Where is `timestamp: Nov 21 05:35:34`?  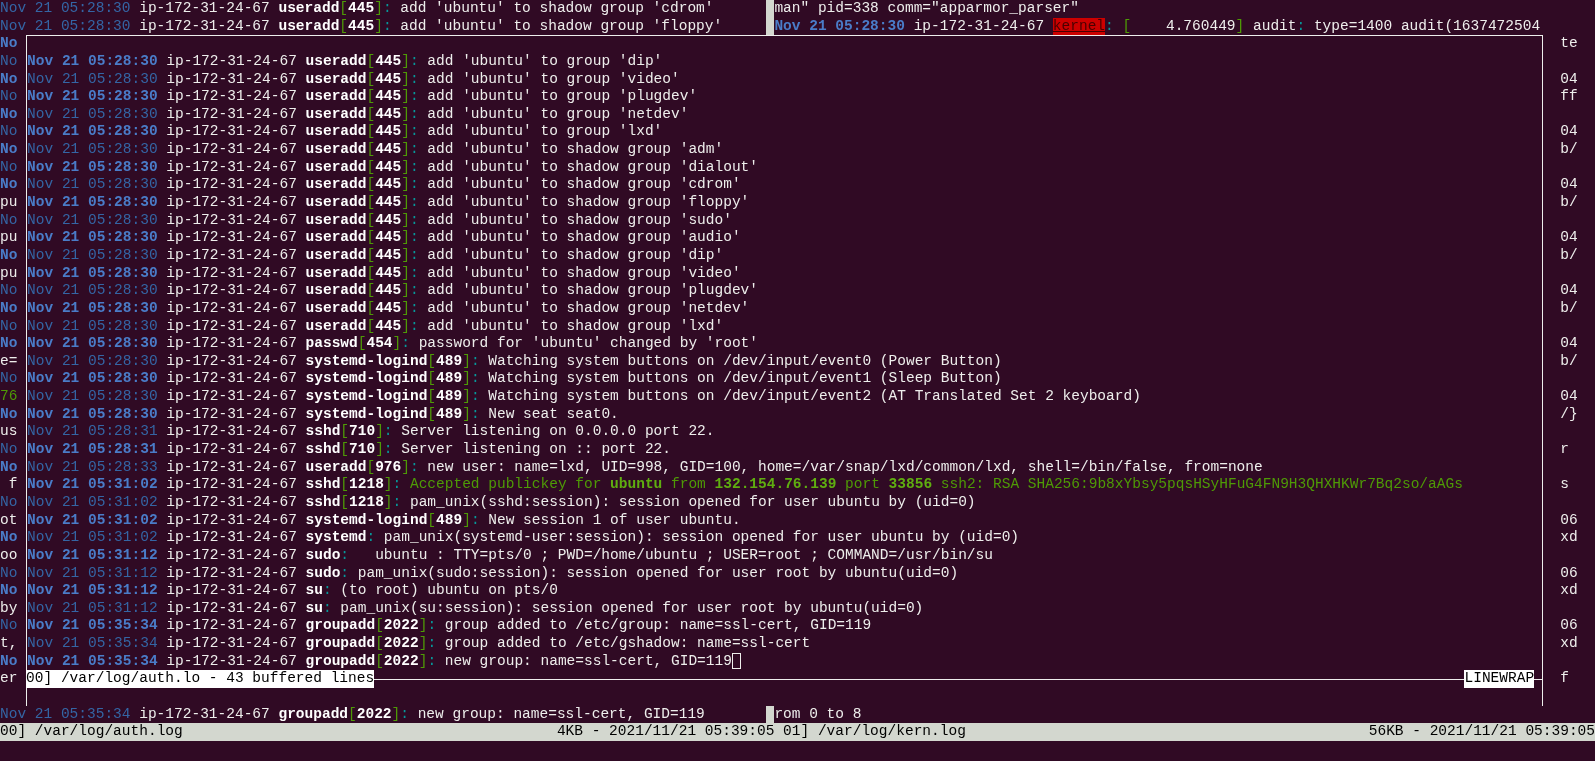
timestamp: Nov 21 05:35:34 is located at coordinates (92, 644).